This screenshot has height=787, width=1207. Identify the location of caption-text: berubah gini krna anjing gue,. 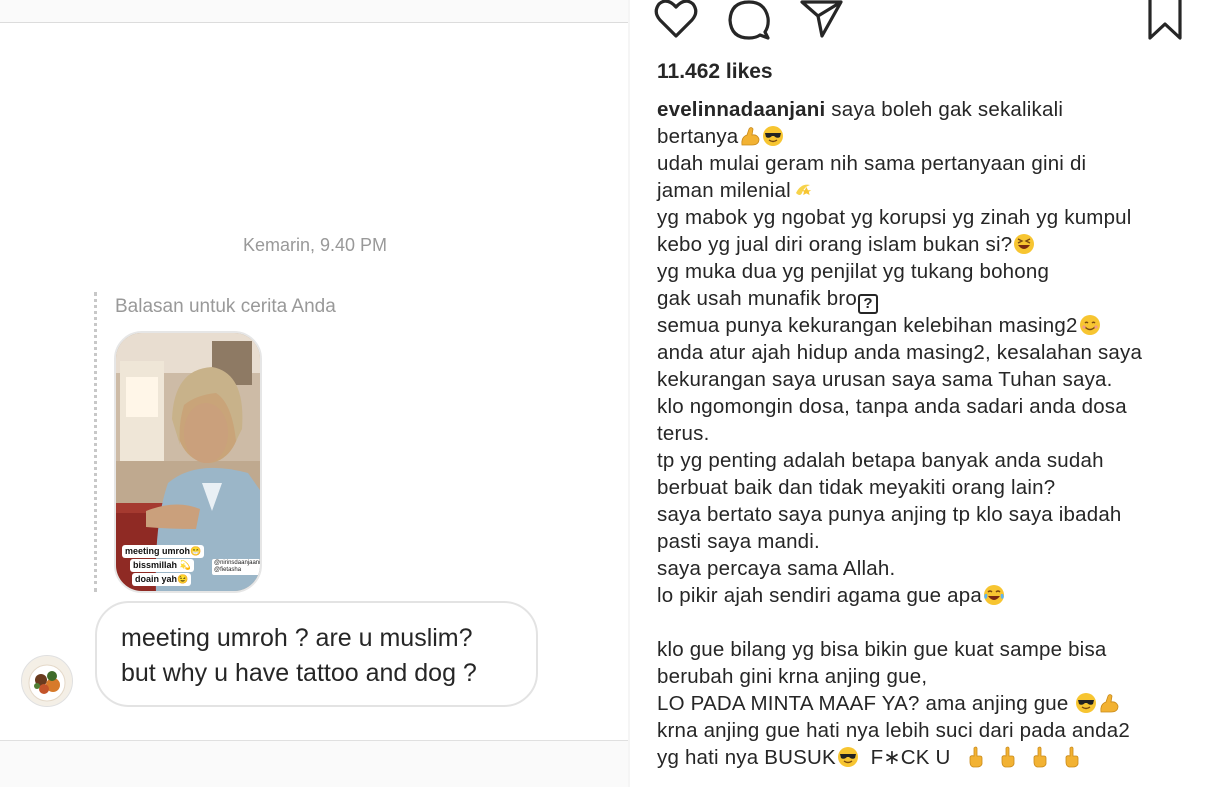
(792, 676).